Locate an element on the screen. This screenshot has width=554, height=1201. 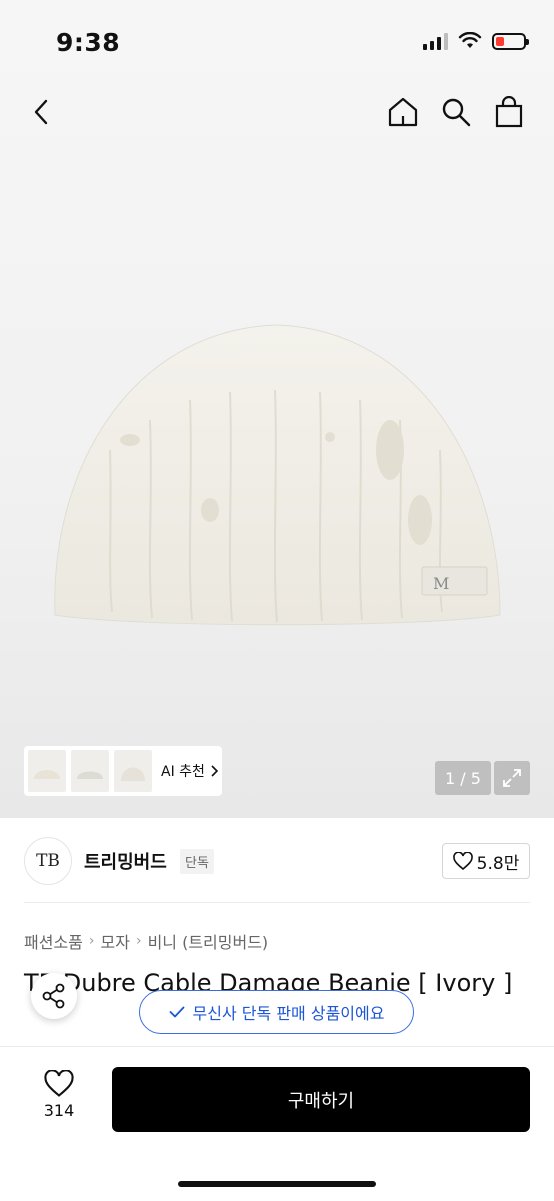
wifi-icon is located at coordinates (470, 40).